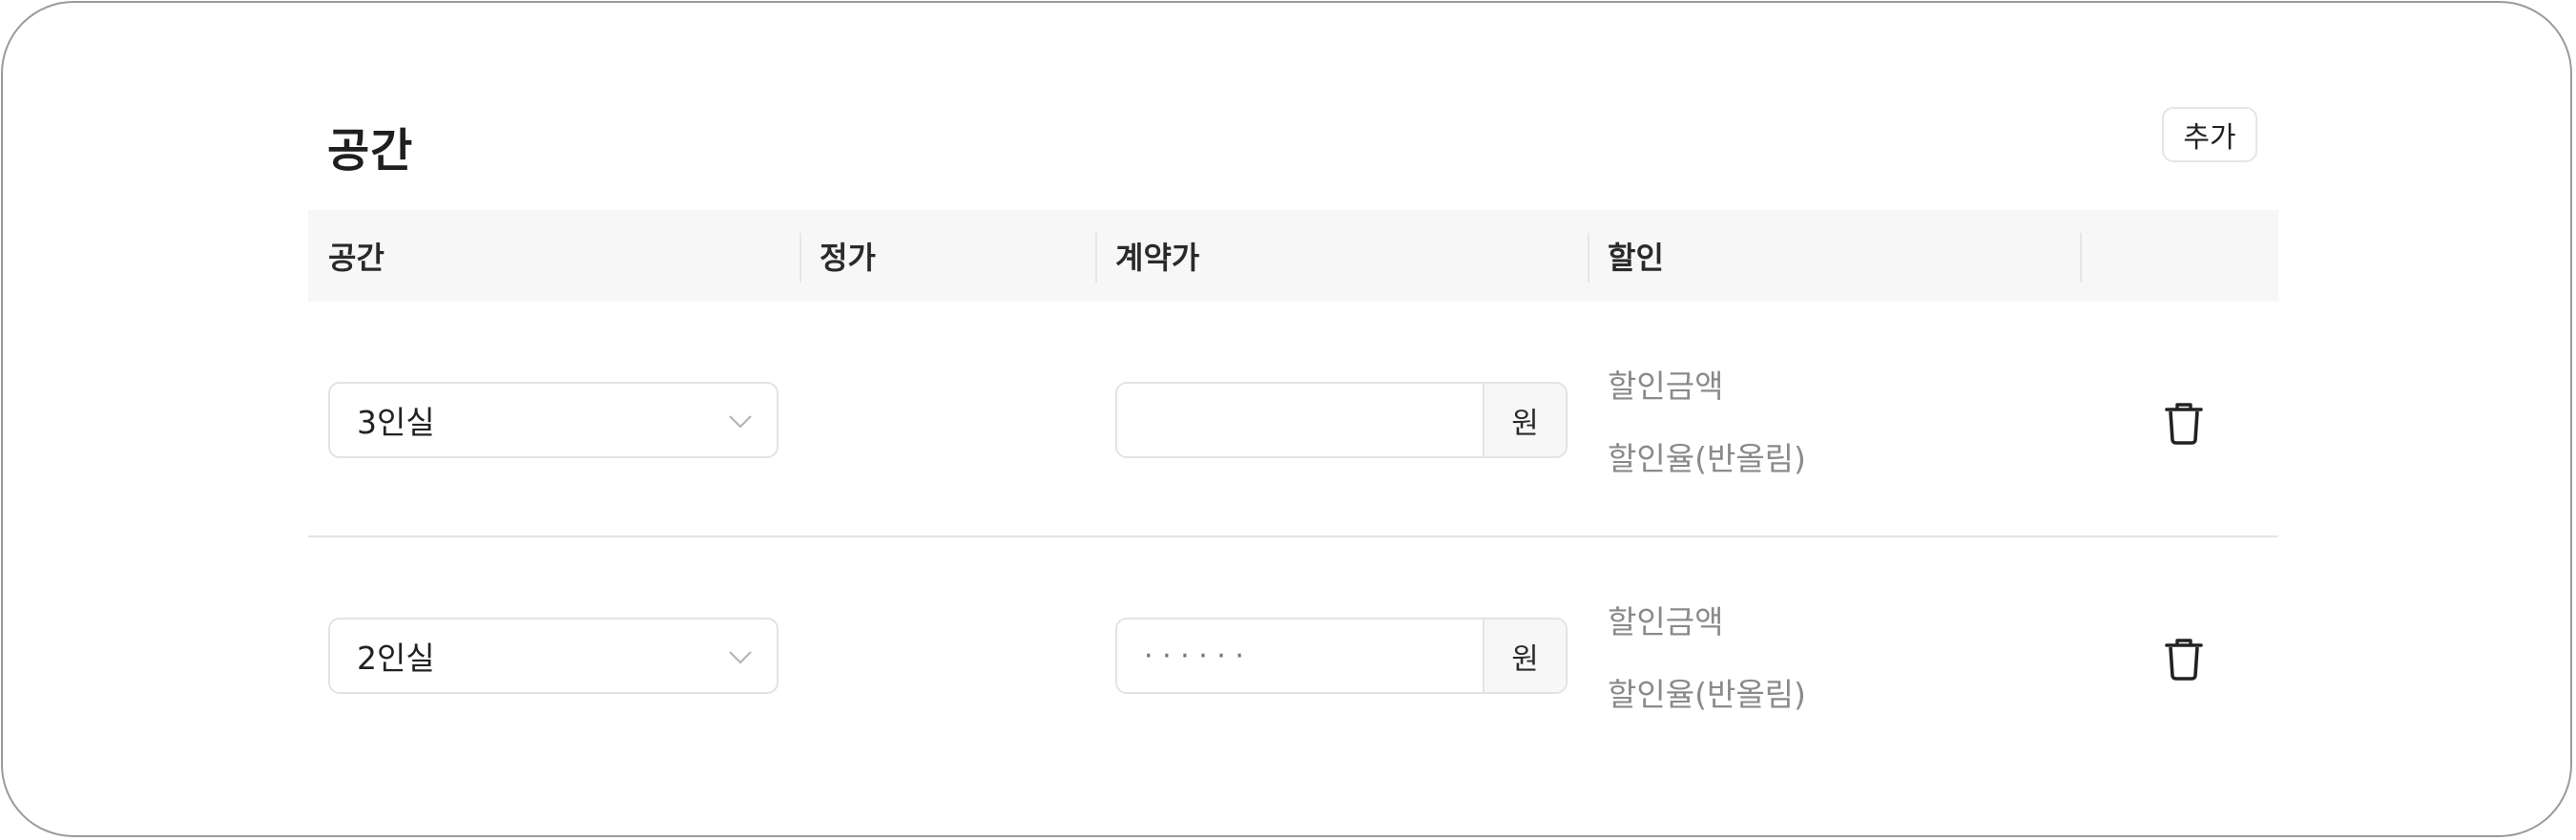 The width and height of the screenshot is (2576, 840). Describe the element at coordinates (396, 423) in the screenshot. I see `space-select-value: 3인실` at that location.